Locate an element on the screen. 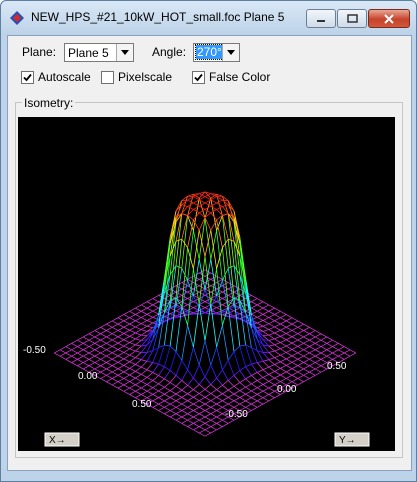 The width and height of the screenshot is (417, 482). maximize-button is located at coordinates (352, 18).